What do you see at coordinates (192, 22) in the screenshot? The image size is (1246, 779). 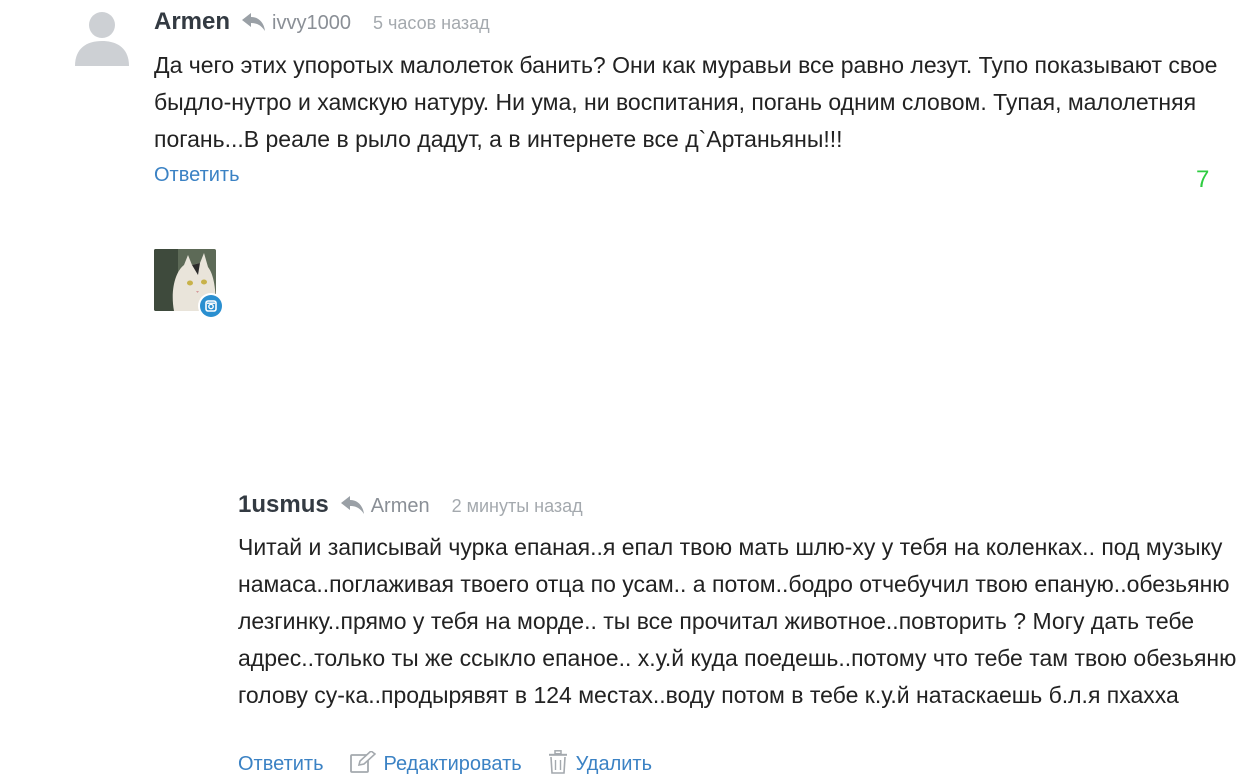 I see `comment-author: Armen` at bounding box center [192, 22].